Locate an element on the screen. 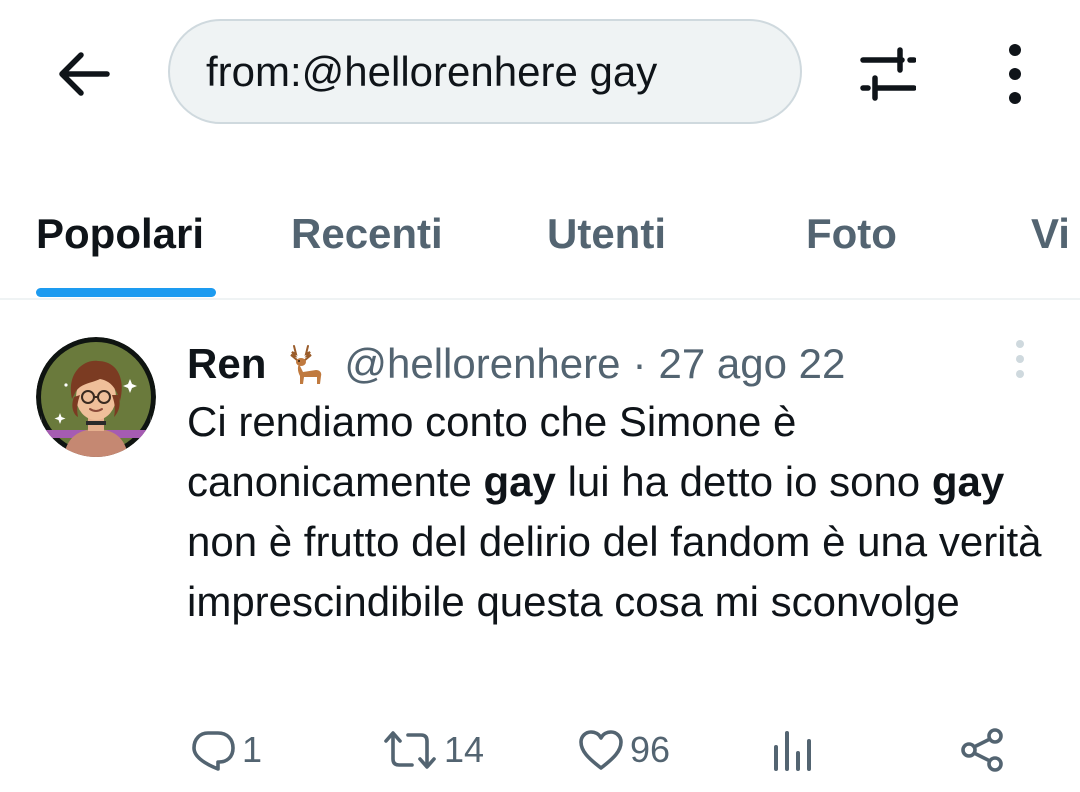 This screenshot has height=792, width=1080. active-tab-indicator is located at coordinates (126, 292).